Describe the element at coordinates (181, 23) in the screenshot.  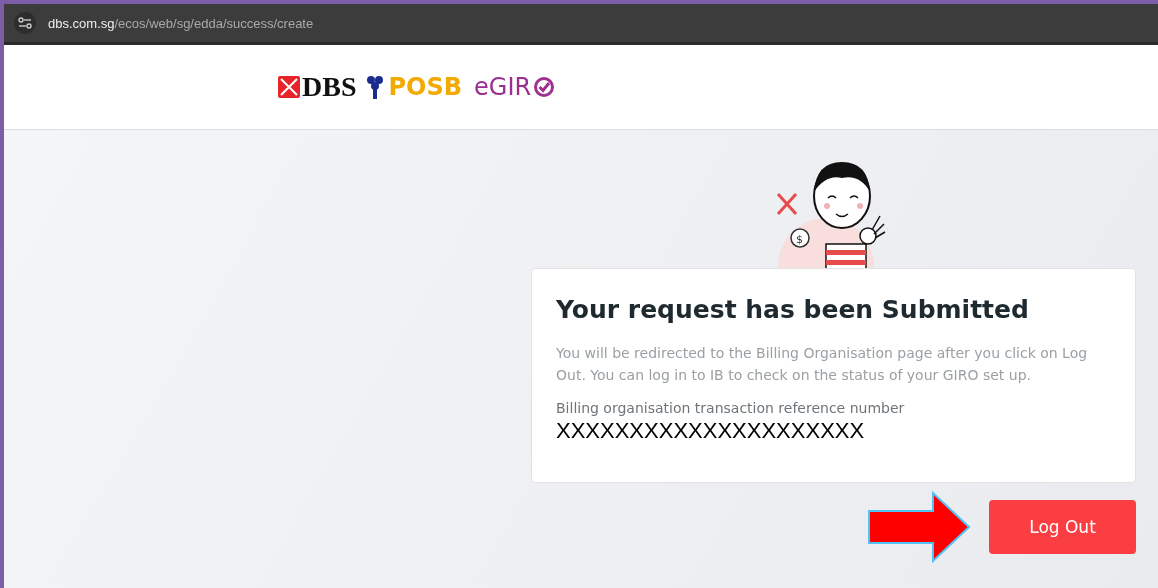
I see `url-text: dbs.com.sg/ecos/web/sg/edda/success/create` at that location.